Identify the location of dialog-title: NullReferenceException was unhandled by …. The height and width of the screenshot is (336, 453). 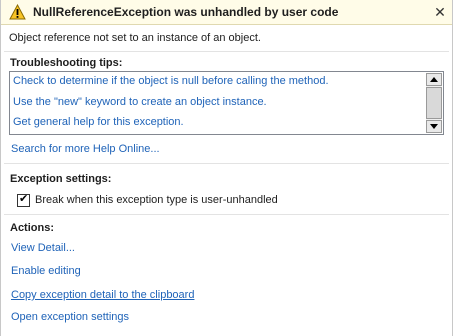
(186, 12).